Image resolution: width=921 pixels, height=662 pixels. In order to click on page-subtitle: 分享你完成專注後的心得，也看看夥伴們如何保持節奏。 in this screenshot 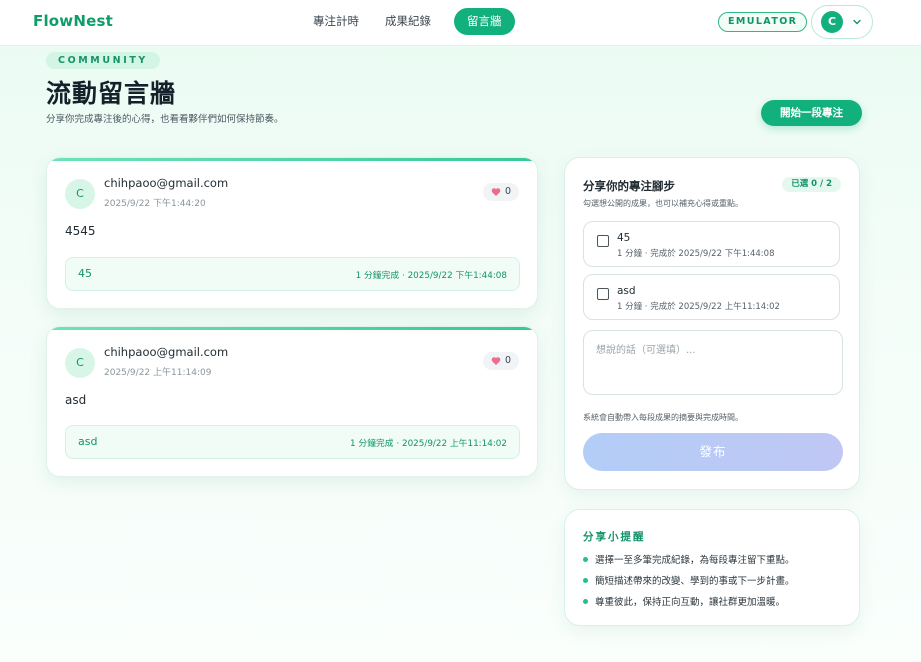, I will do `click(165, 119)`.